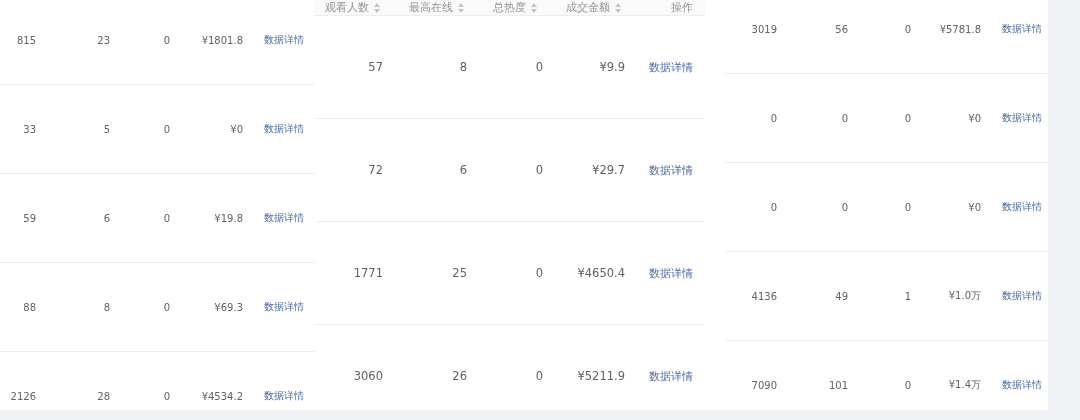 The image size is (1080, 420). Describe the element at coordinates (221, 40) in the screenshot. I see `table-cell-text: ¥1801.8` at that location.